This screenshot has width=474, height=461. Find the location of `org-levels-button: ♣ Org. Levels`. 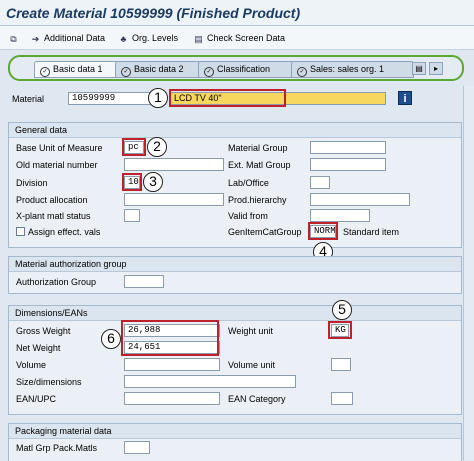

org-levels-button: ♣ Org. Levels is located at coordinates (148, 38).